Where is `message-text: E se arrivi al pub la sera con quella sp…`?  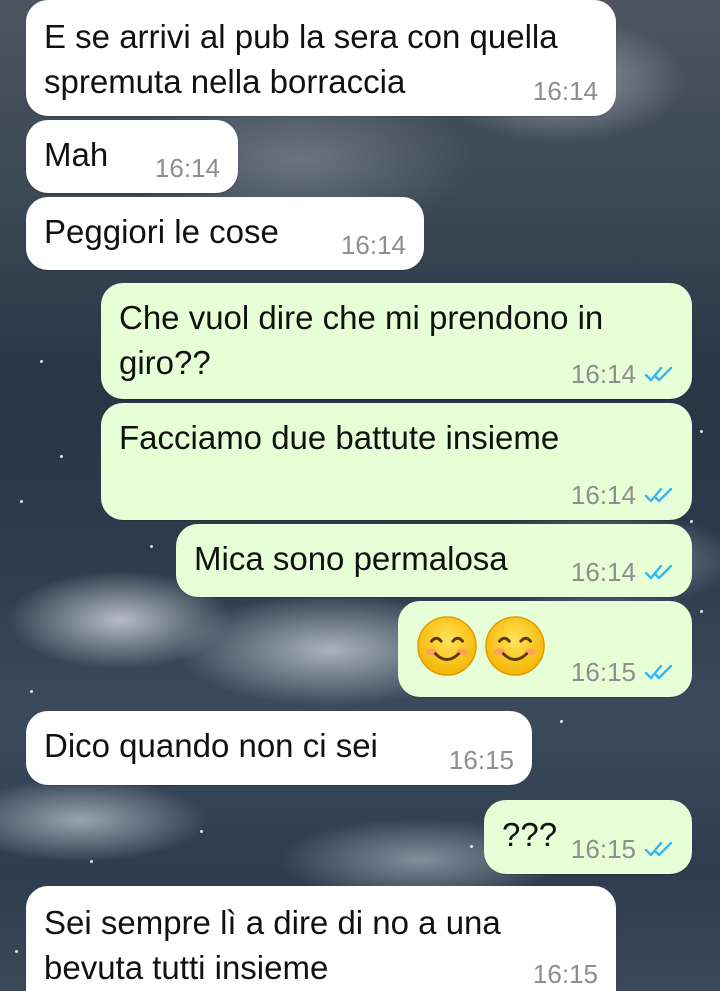 message-text: E se arrivi al pub la sera con quella sp… is located at coordinates (301, 59).